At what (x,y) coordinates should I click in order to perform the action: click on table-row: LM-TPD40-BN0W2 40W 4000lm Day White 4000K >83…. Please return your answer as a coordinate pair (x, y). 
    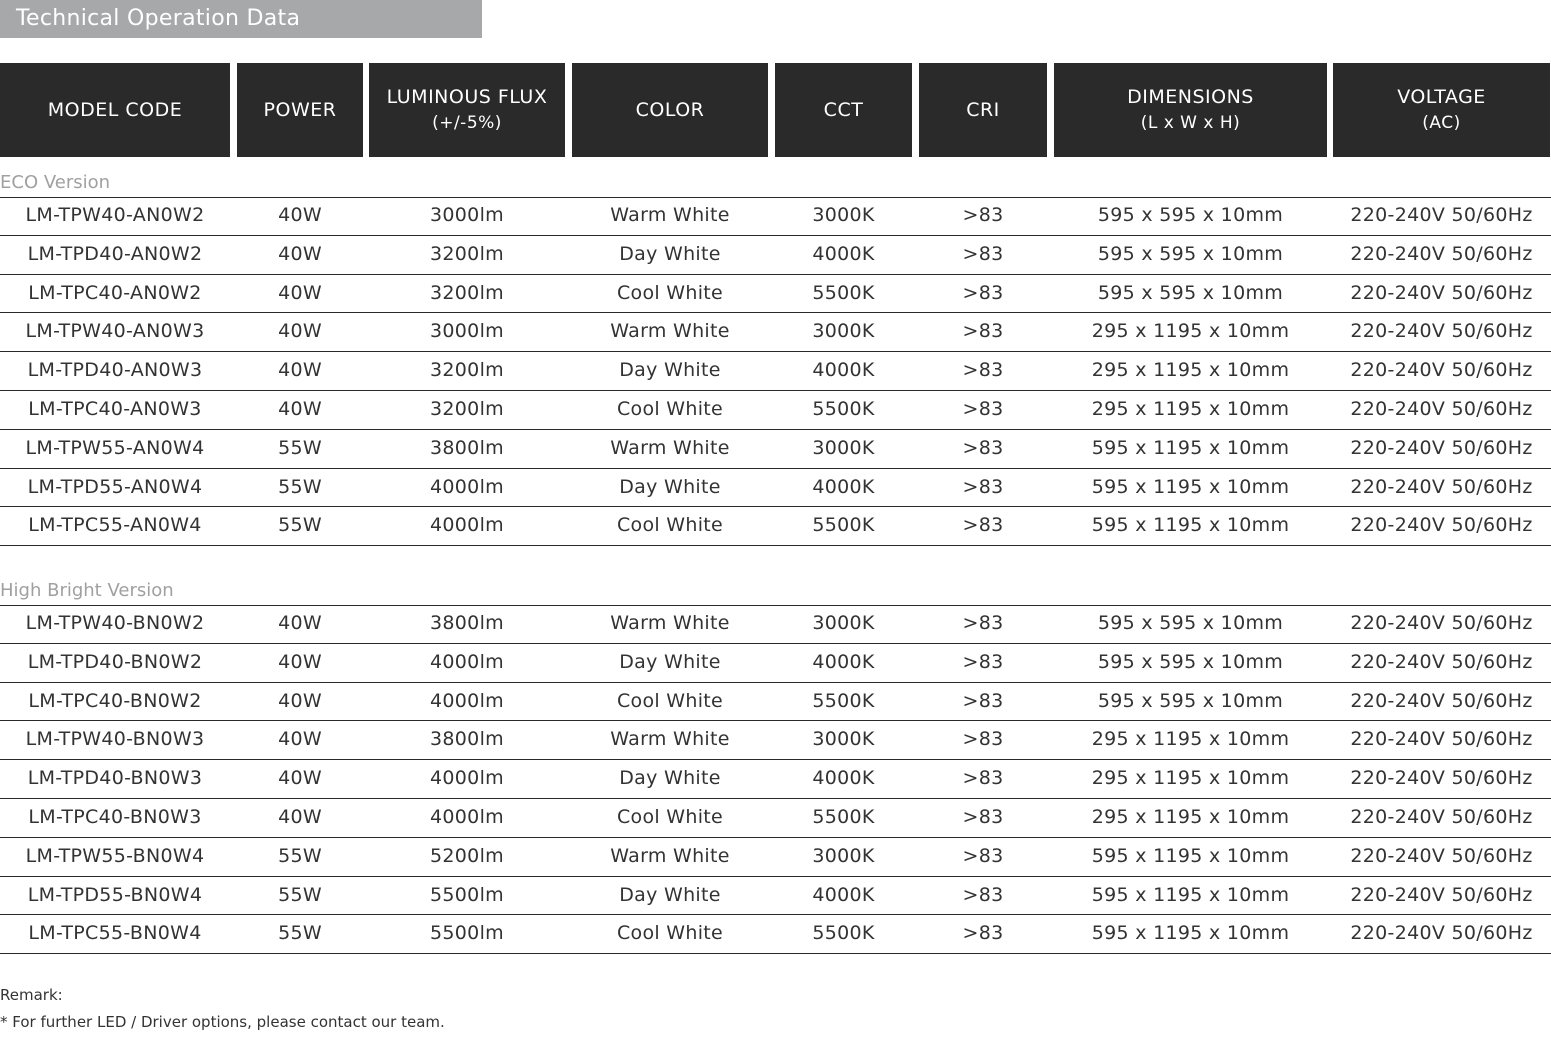
    Looking at the image, I should click on (775, 663).